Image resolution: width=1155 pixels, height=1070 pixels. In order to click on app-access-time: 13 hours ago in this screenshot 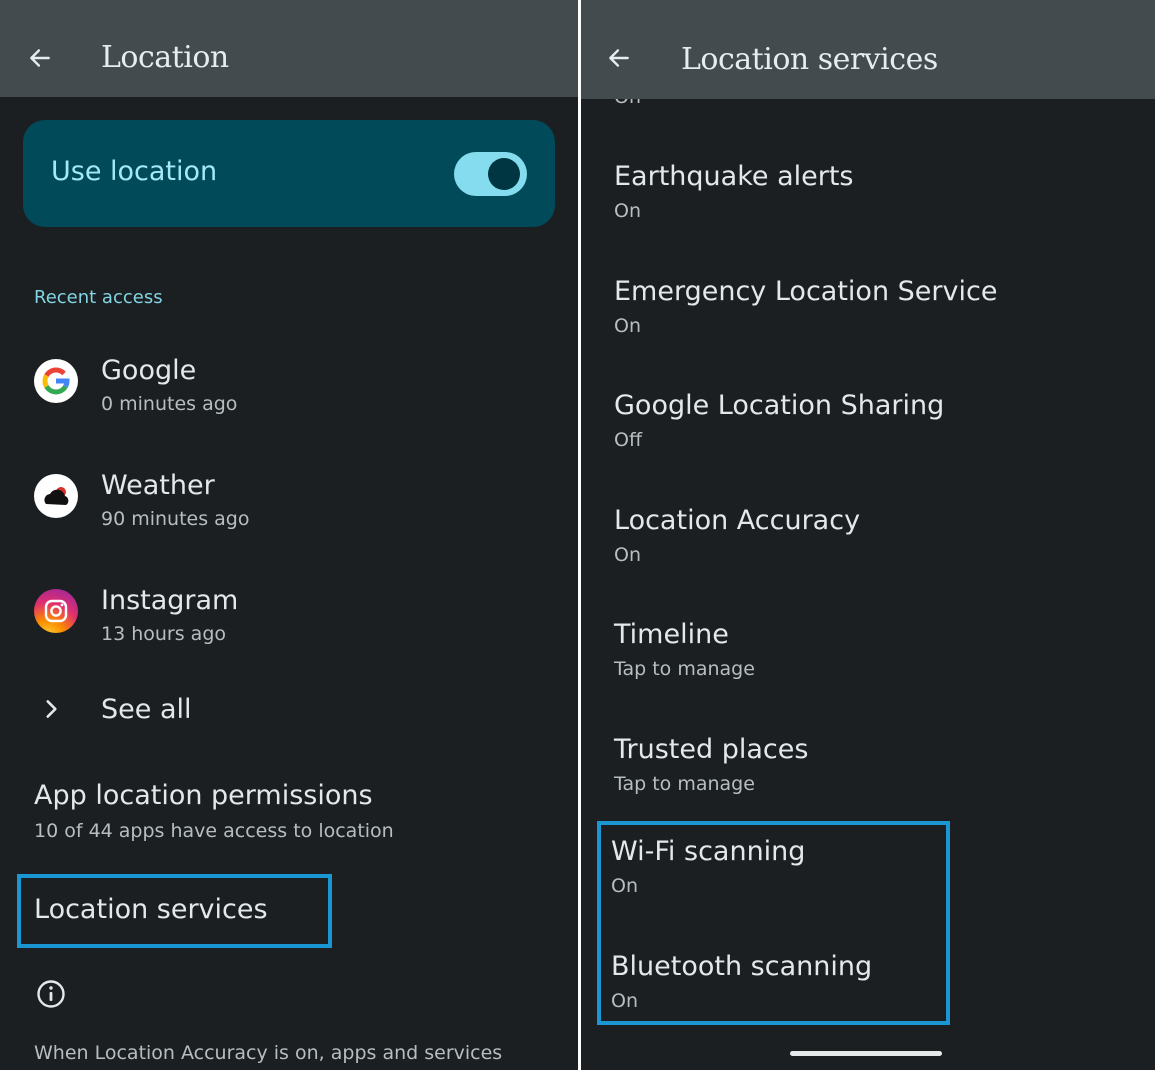, I will do `click(164, 634)`.